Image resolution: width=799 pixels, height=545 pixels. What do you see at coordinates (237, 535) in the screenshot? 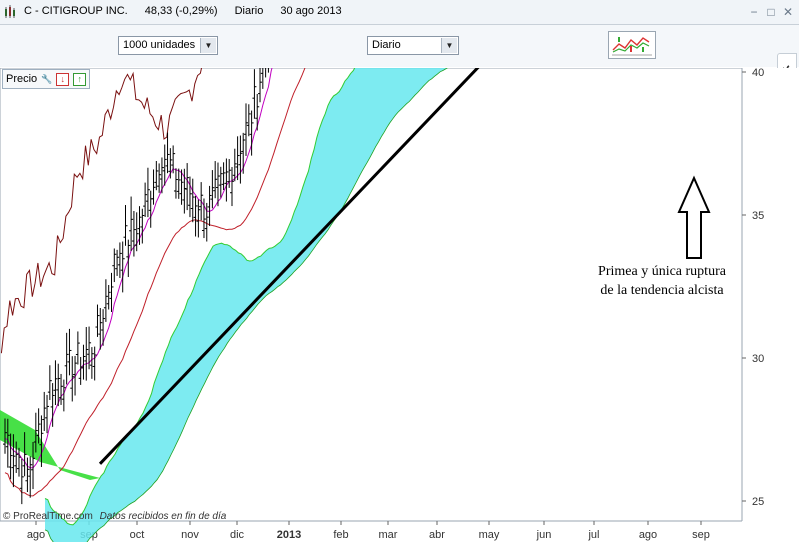
I see `x-tick-label: dic` at bounding box center [237, 535].